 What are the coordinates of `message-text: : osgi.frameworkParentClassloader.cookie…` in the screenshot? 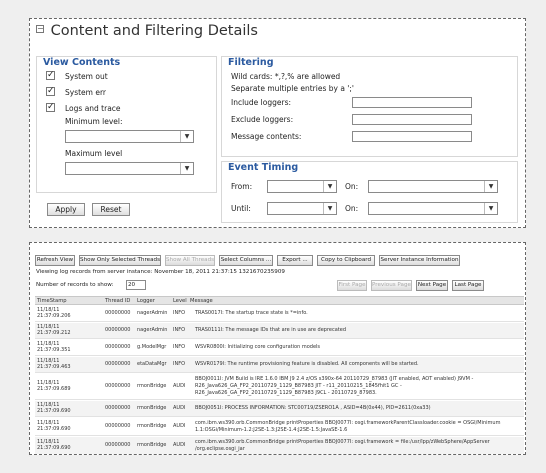 It's located at (426, 423).